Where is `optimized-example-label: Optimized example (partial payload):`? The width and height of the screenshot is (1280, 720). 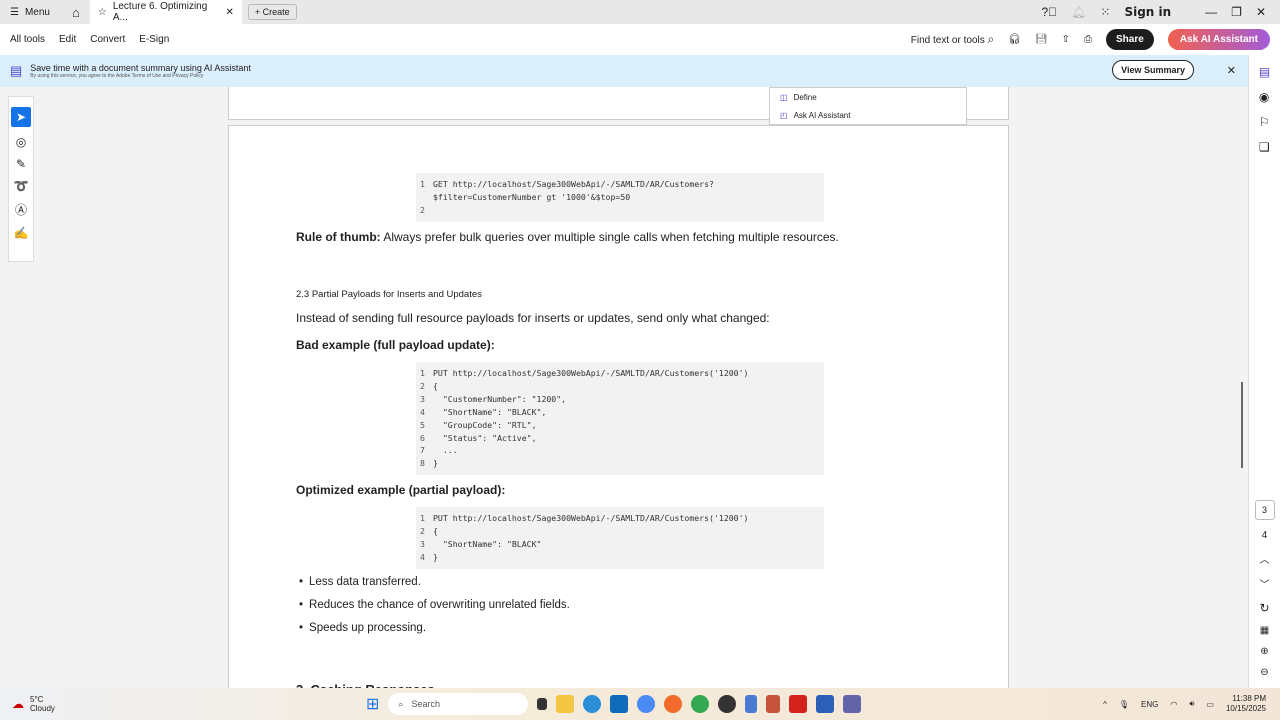 optimized-example-label: Optimized example (partial payload): is located at coordinates (401, 490).